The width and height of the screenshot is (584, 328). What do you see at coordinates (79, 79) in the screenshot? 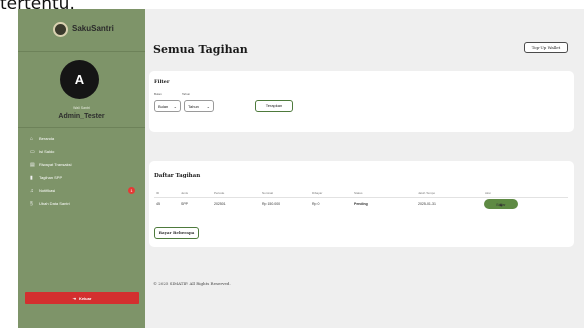
I see `avatar: A` at bounding box center [79, 79].